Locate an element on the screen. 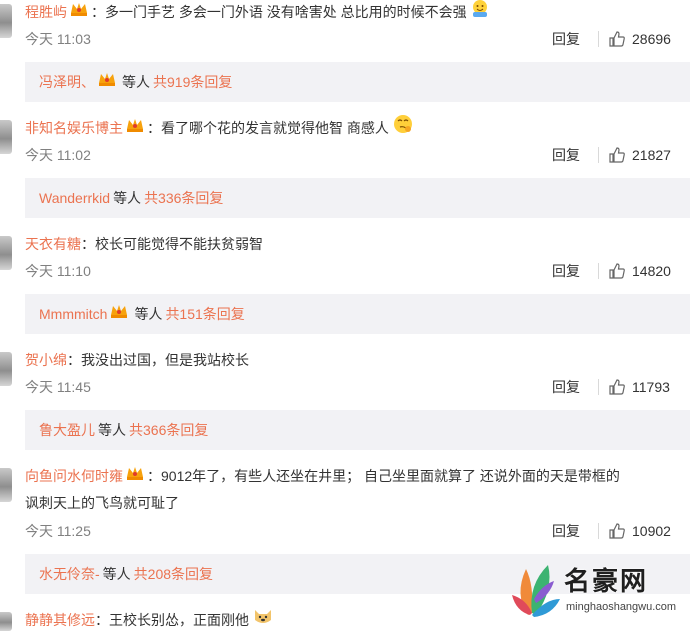 Image resolution: width=690 pixels, height=633 pixels. comment-text: ：我没出过国，但是我站校长 is located at coordinates (158, 360).